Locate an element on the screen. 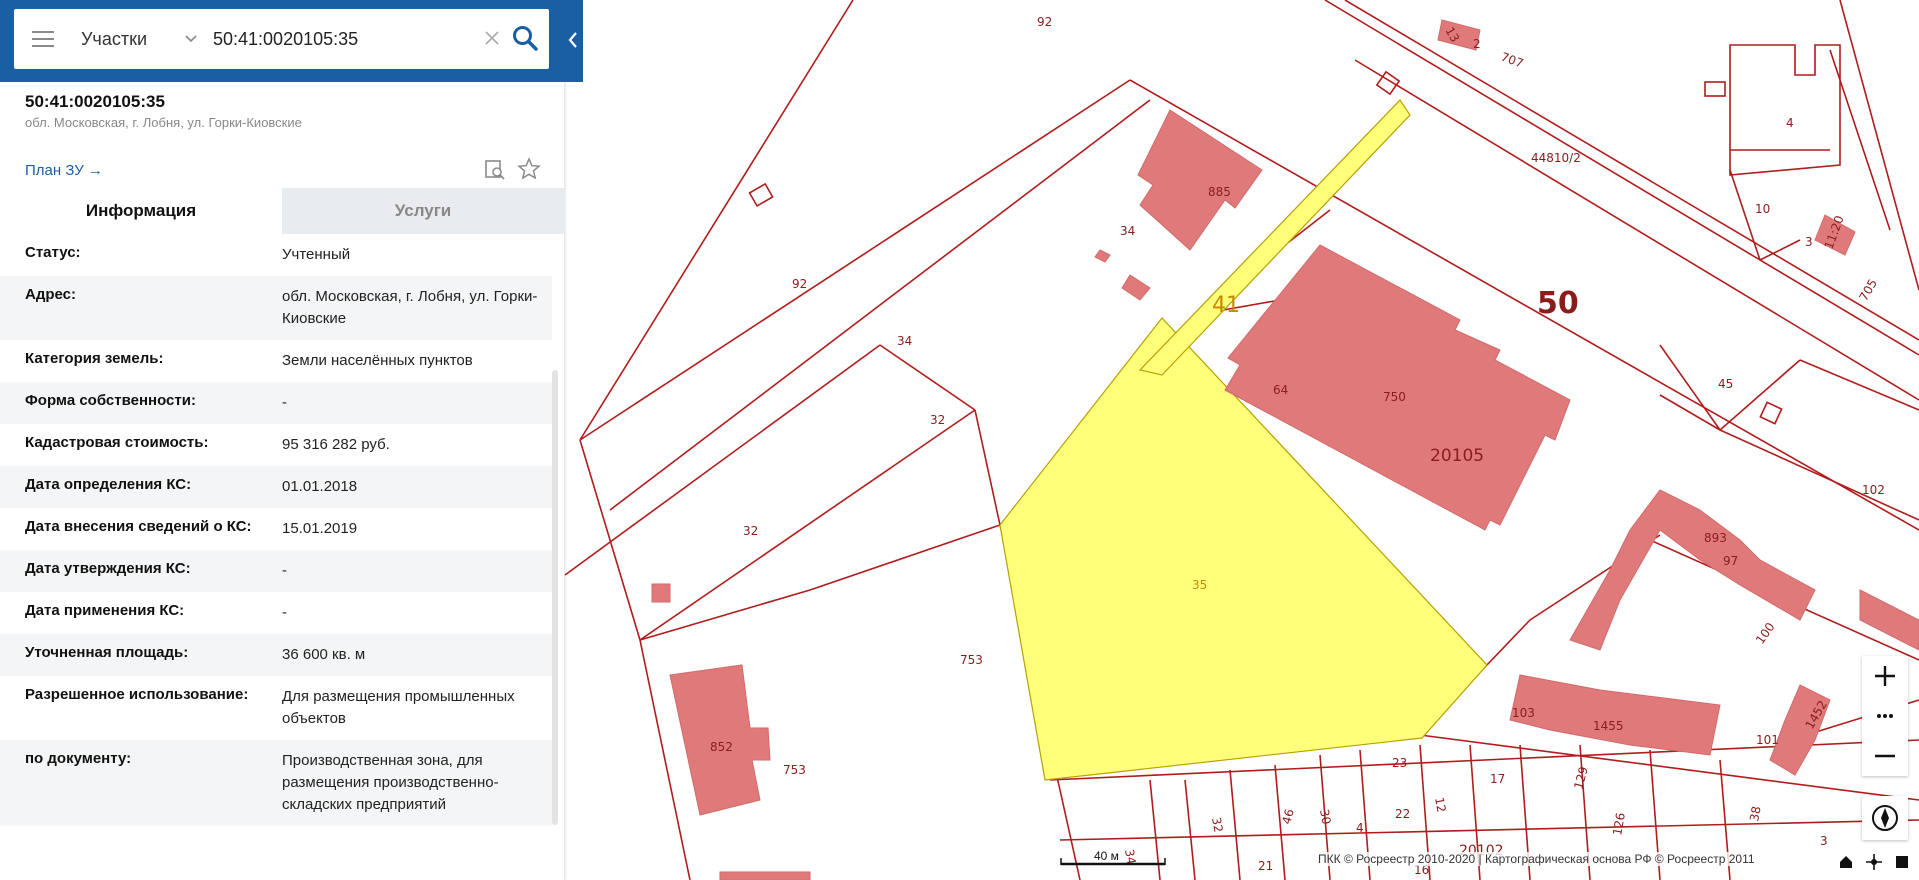 The width and height of the screenshot is (1919, 880). bottom-tools is located at coordinates (1874, 862).